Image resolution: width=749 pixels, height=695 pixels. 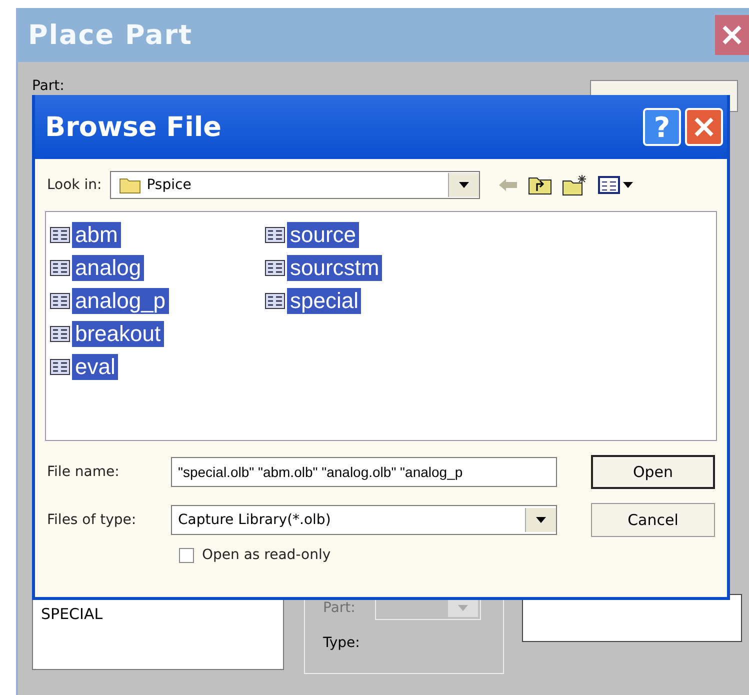 I want to click on file-name-label: File name:, so click(x=83, y=472).